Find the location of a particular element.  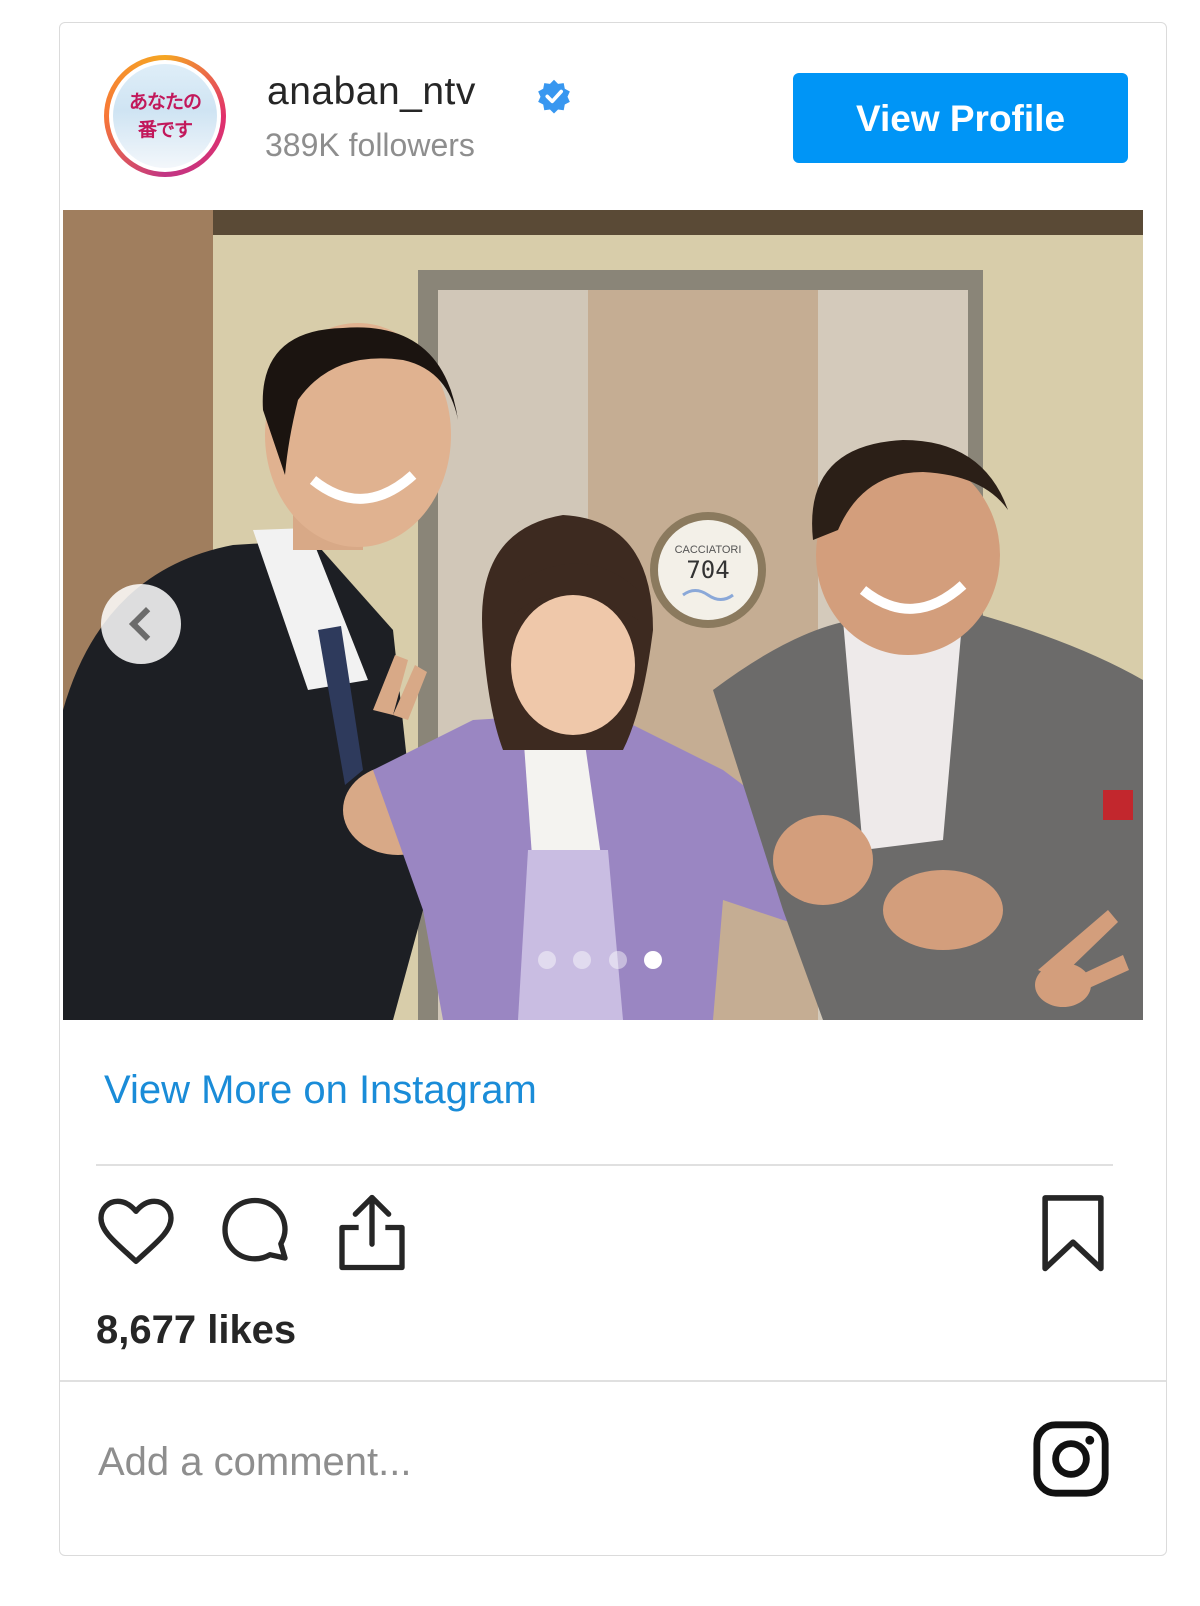

verified-badge-icon is located at coordinates (554, 96).